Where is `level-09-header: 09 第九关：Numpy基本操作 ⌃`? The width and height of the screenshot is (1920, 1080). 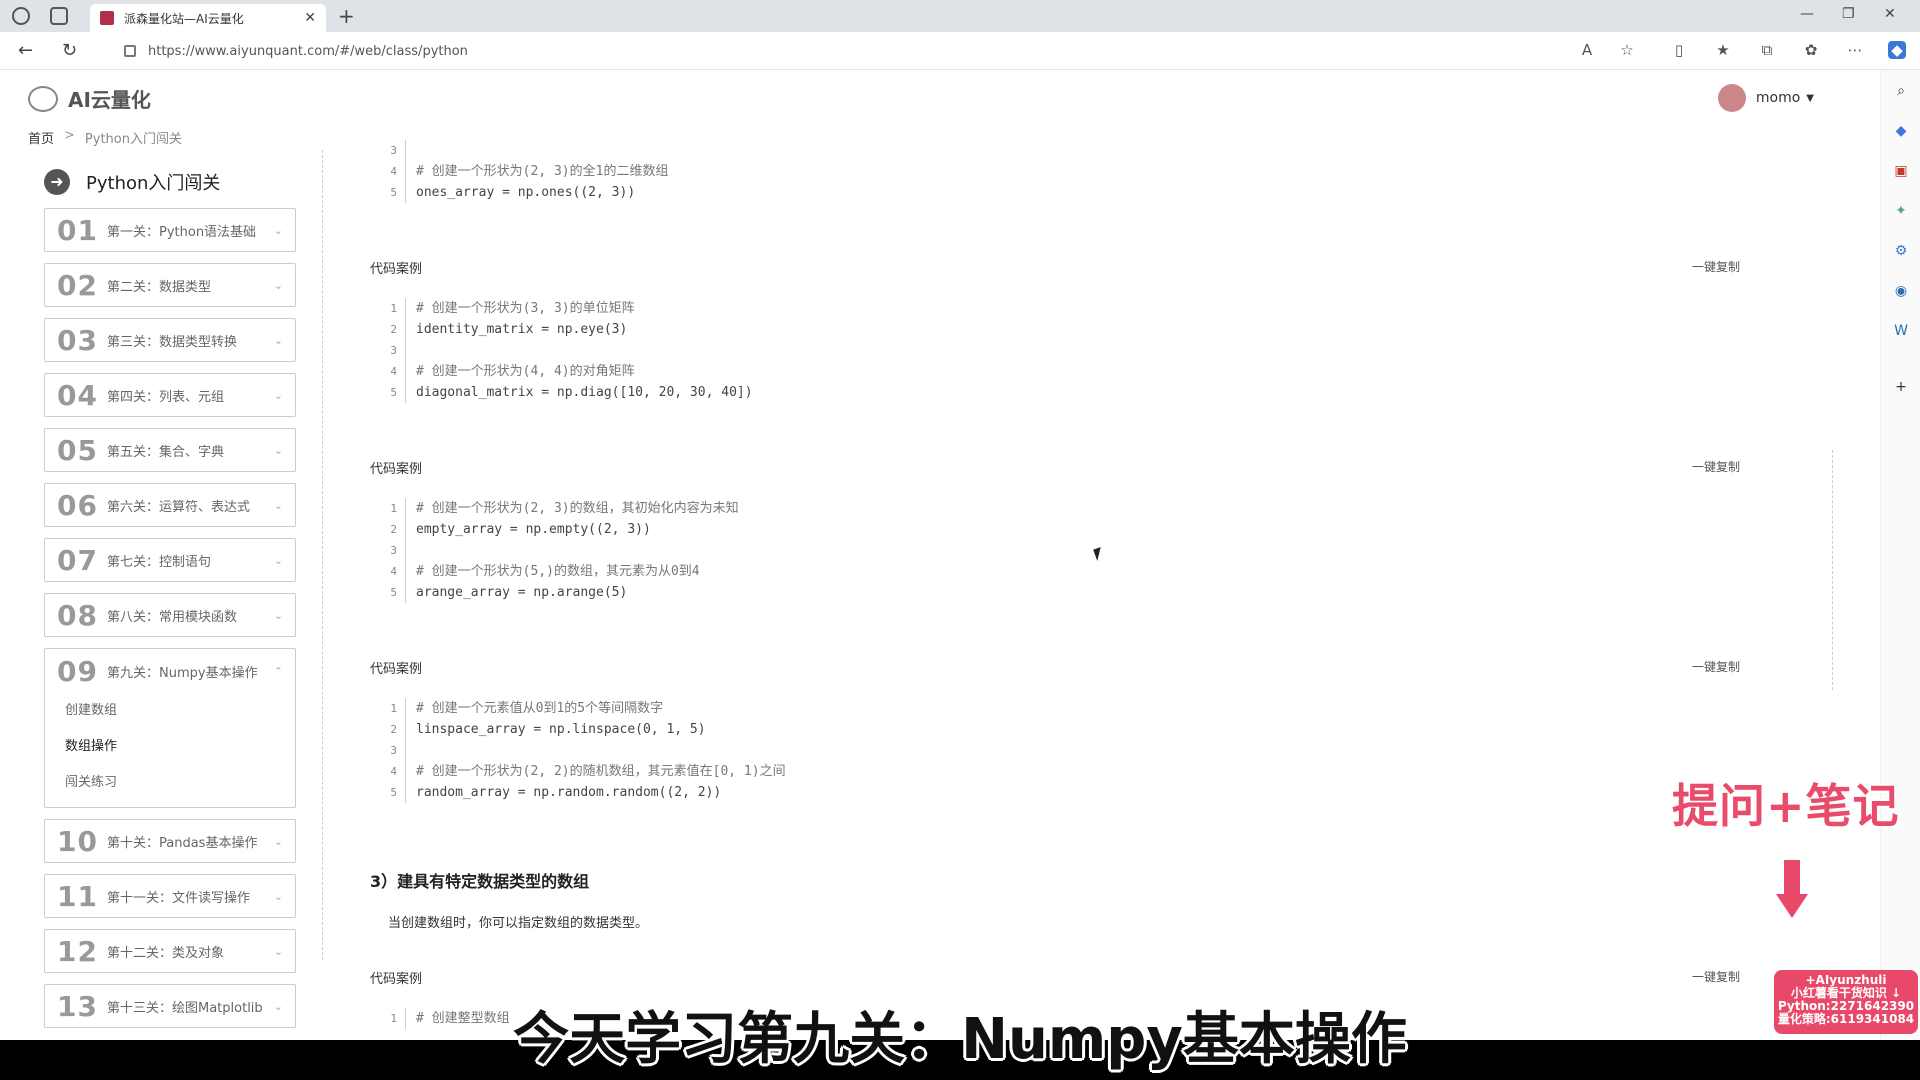 level-09-header: 09 第九关：Numpy基本操作 ⌃ is located at coordinates (170, 671).